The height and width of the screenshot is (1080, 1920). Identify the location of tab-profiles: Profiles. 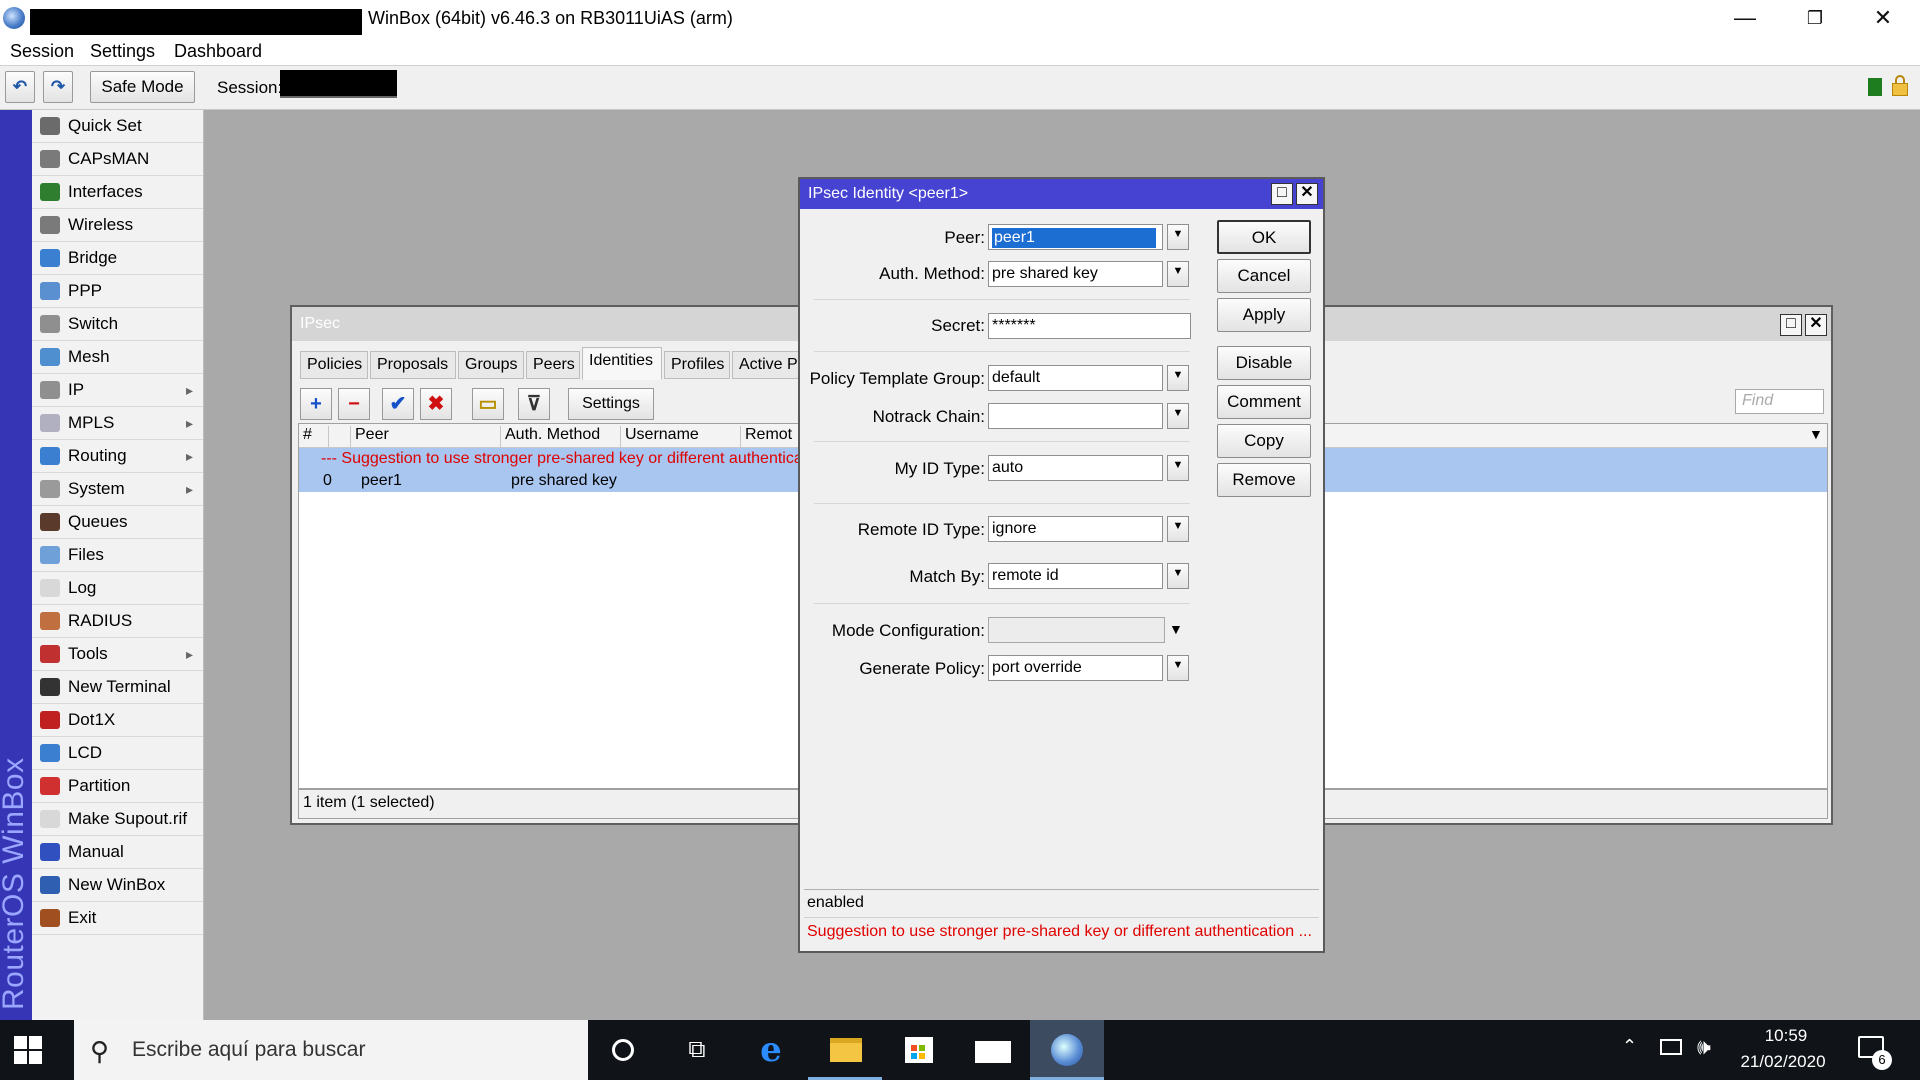
(697, 365).